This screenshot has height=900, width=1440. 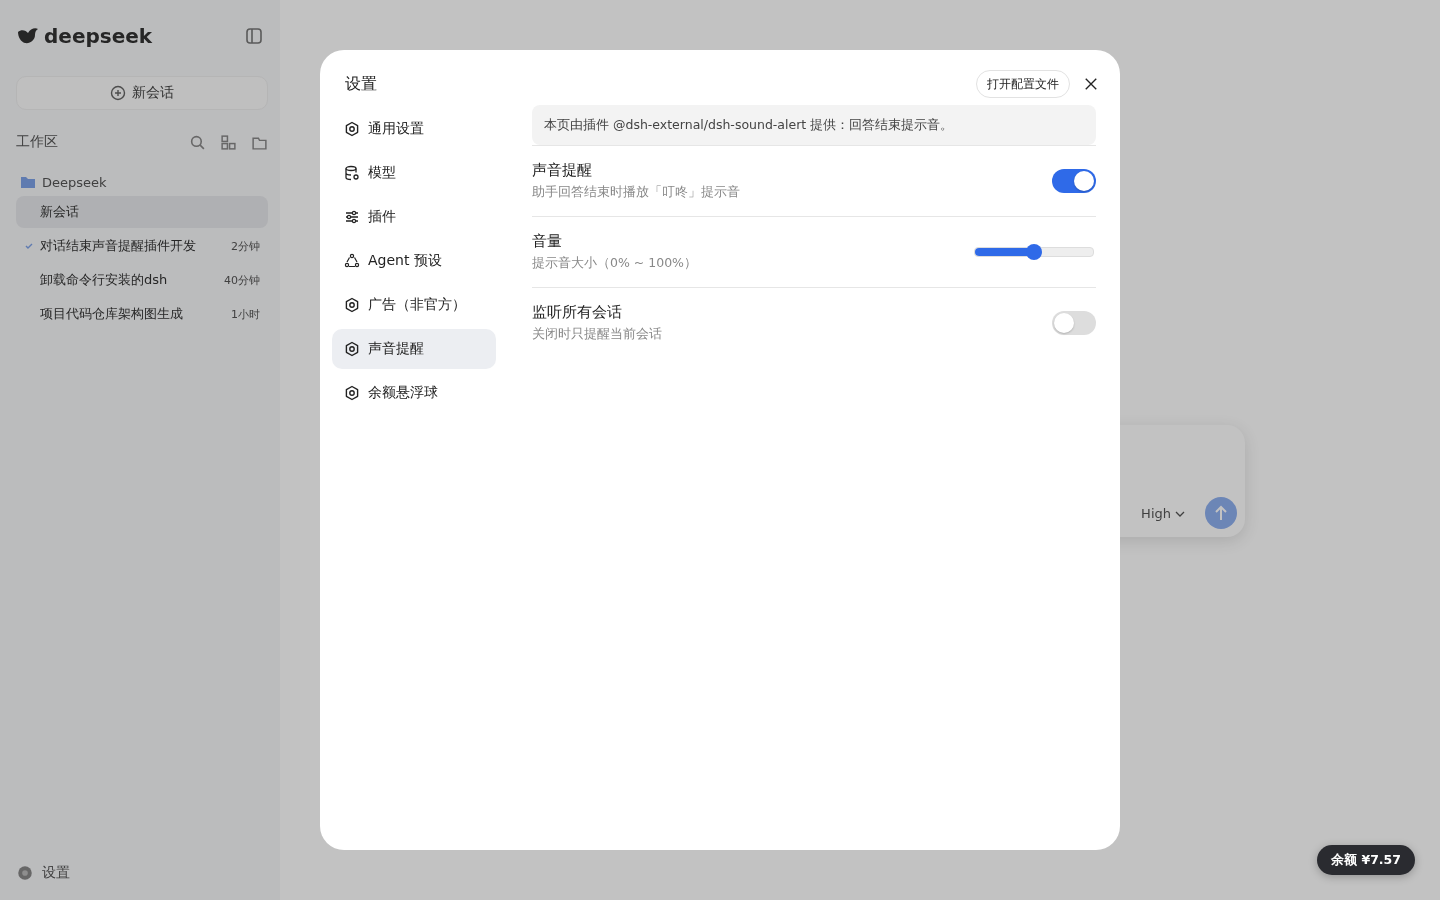 I want to click on nav-item: 通用设置, so click(x=414, y=129).